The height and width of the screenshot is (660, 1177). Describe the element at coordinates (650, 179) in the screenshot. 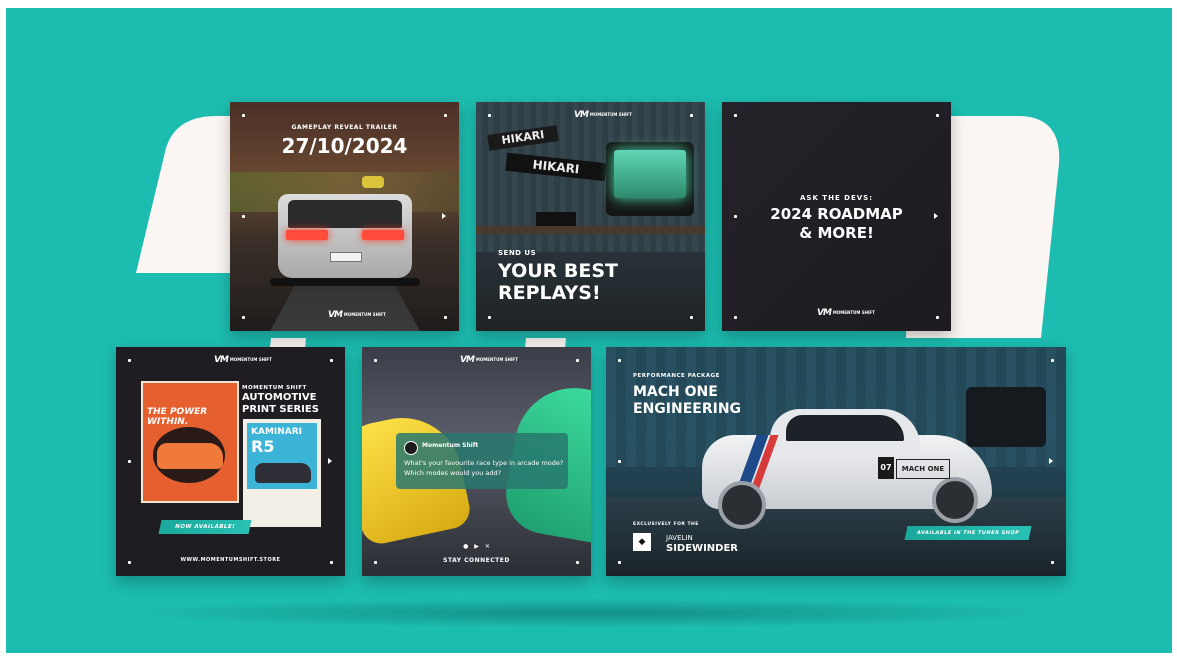

I see `crt-tv` at that location.